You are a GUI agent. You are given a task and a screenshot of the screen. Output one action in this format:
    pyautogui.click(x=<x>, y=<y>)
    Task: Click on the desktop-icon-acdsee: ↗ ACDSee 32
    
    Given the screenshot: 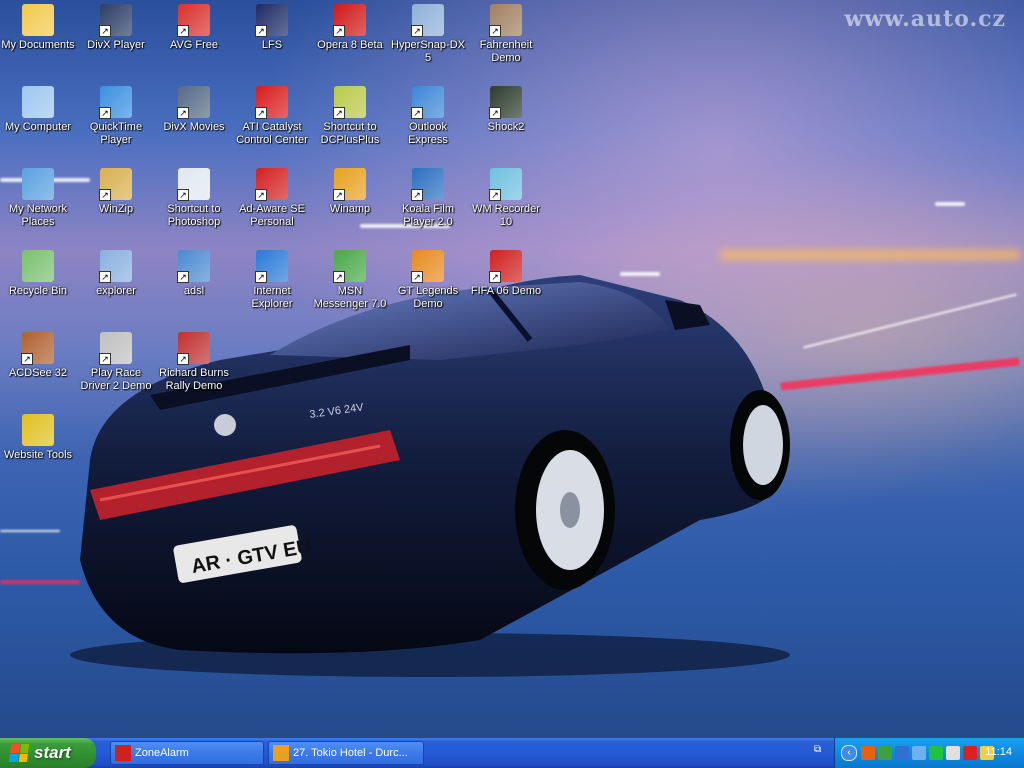 What is the action you would take?
    pyautogui.click(x=39, y=356)
    